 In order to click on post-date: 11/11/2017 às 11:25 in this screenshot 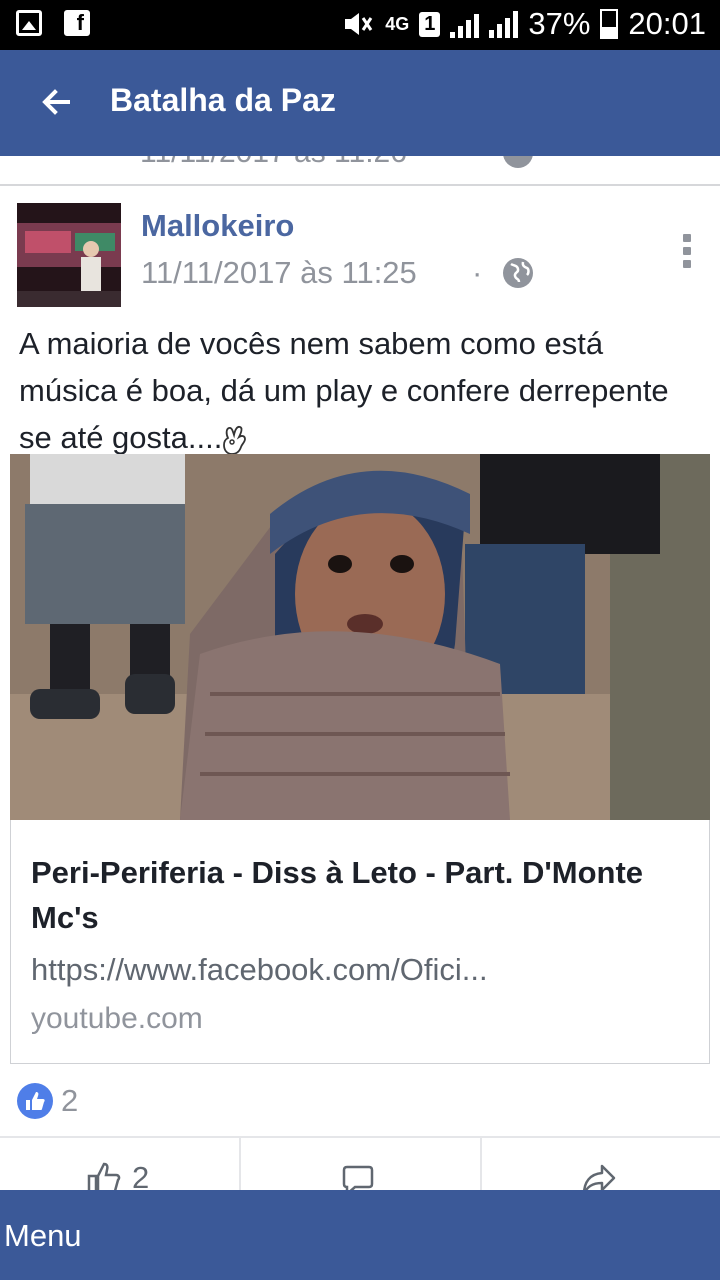, I will do `click(279, 273)`.